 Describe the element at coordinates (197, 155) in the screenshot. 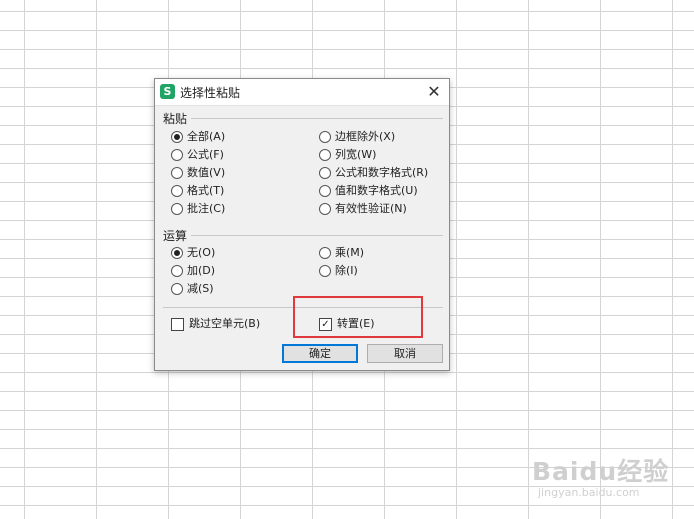

I see `radio-paste-formulas: 公式(F)` at that location.